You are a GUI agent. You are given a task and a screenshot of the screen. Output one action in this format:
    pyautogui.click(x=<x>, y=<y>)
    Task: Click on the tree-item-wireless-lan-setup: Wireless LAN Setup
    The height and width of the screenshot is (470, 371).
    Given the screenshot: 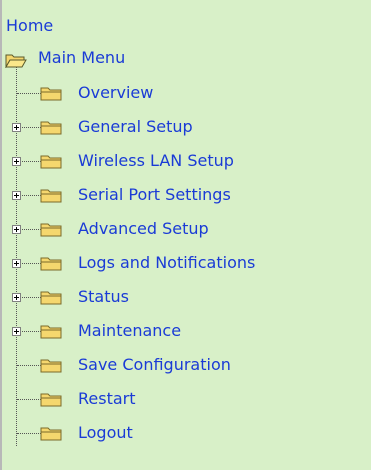 What is the action you would take?
    pyautogui.click(x=185, y=161)
    